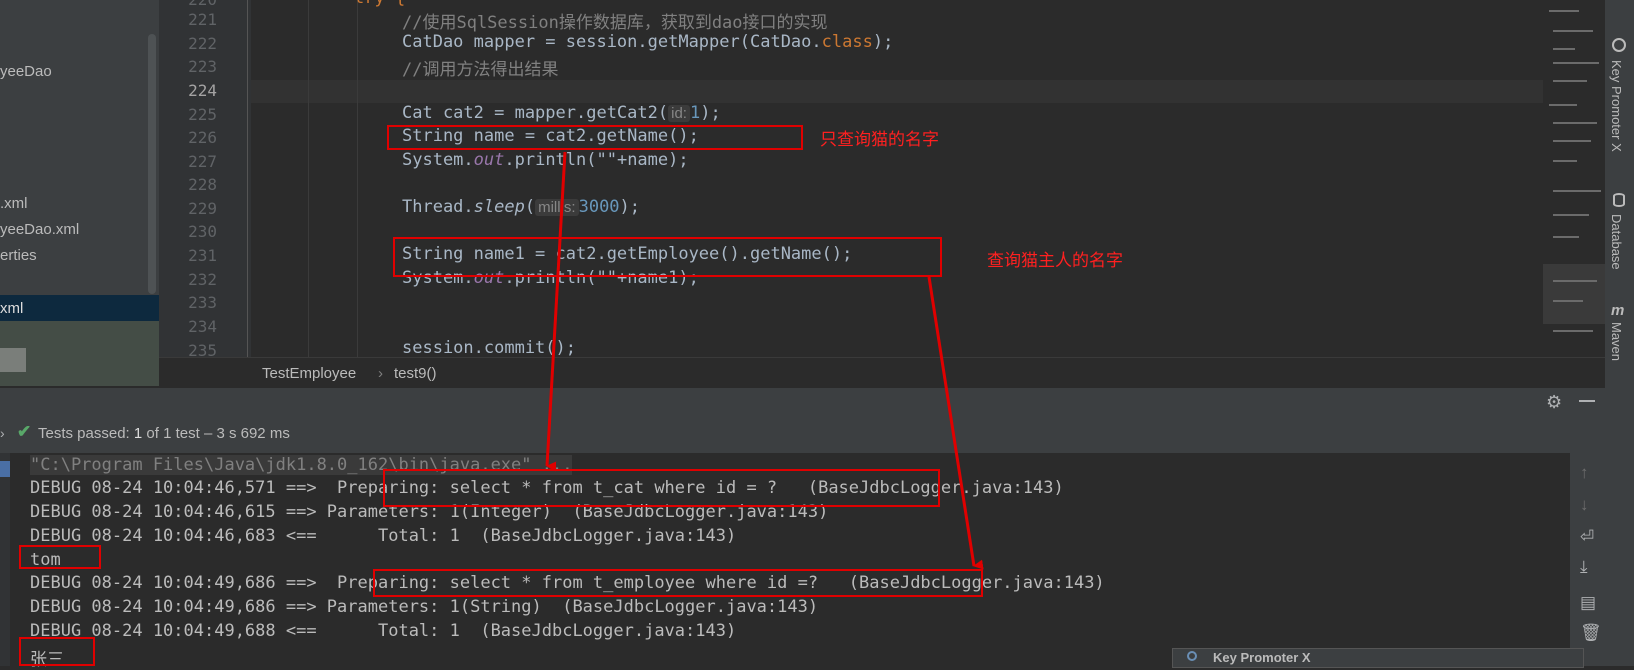 Image resolution: width=1634 pixels, height=670 pixels. I want to click on code-line-235: session.commit();, so click(489, 347).